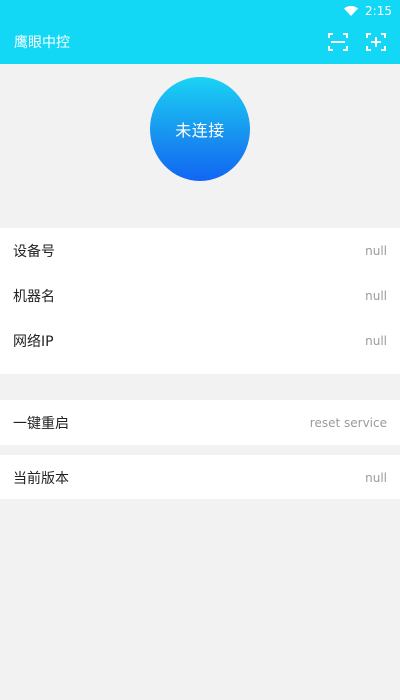  What do you see at coordinates (338, 42) in the screenshot?
I see `scan-icon` at bounding box center [338, 42].